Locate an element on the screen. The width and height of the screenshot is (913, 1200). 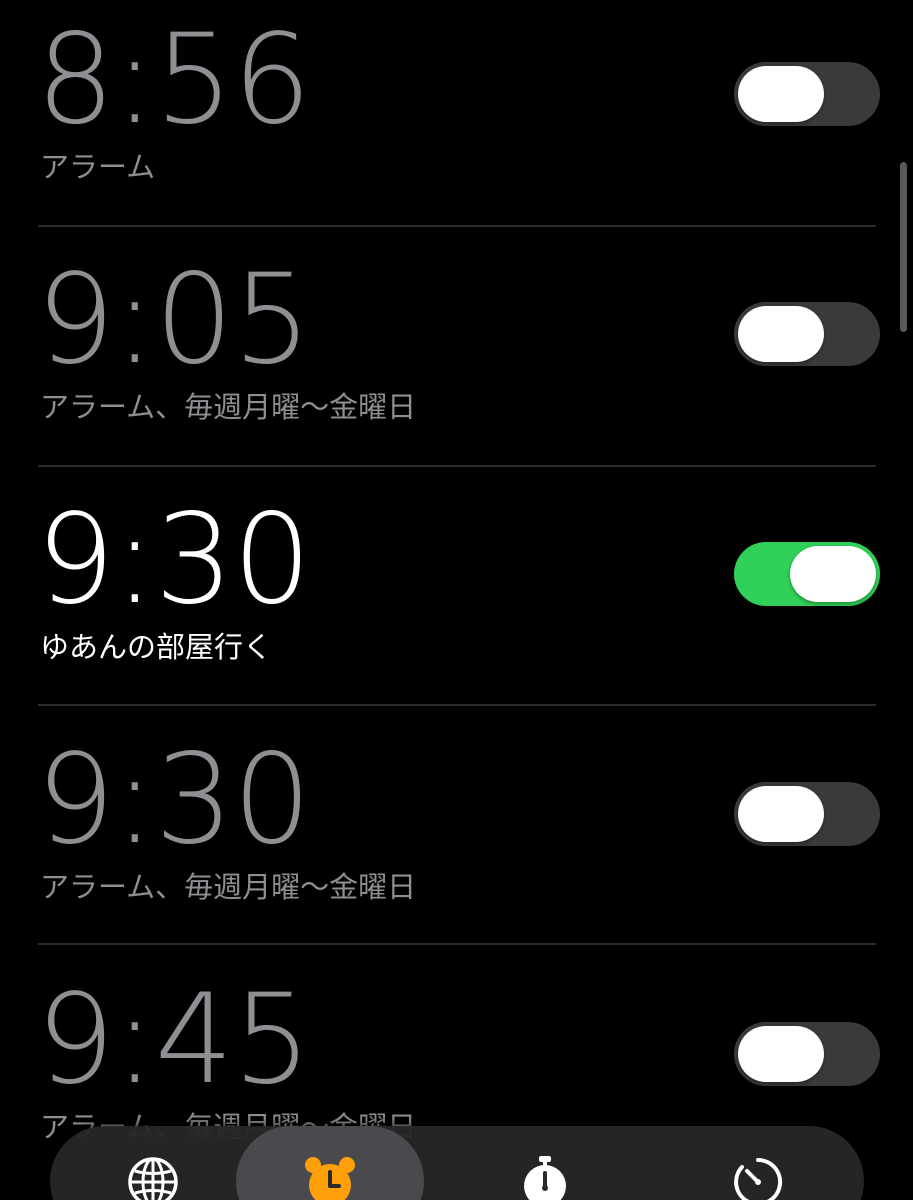
alarm-label: アラーム is located at coordinates (98, 167).